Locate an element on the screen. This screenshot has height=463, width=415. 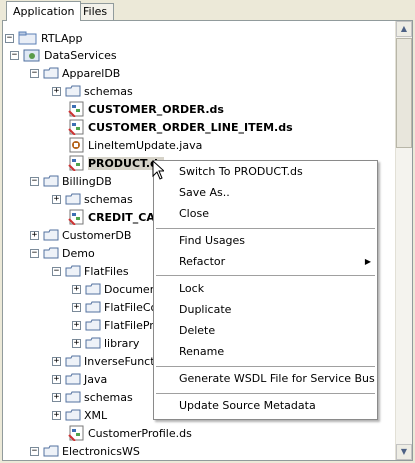
menu-item-rename: Rename is located at coordinates (265, 351).